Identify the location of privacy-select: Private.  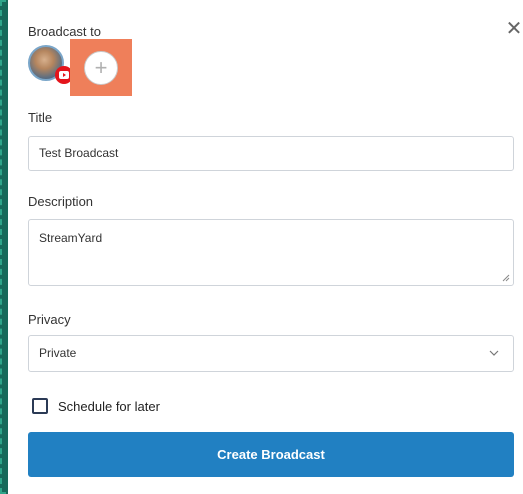
(271, 353).